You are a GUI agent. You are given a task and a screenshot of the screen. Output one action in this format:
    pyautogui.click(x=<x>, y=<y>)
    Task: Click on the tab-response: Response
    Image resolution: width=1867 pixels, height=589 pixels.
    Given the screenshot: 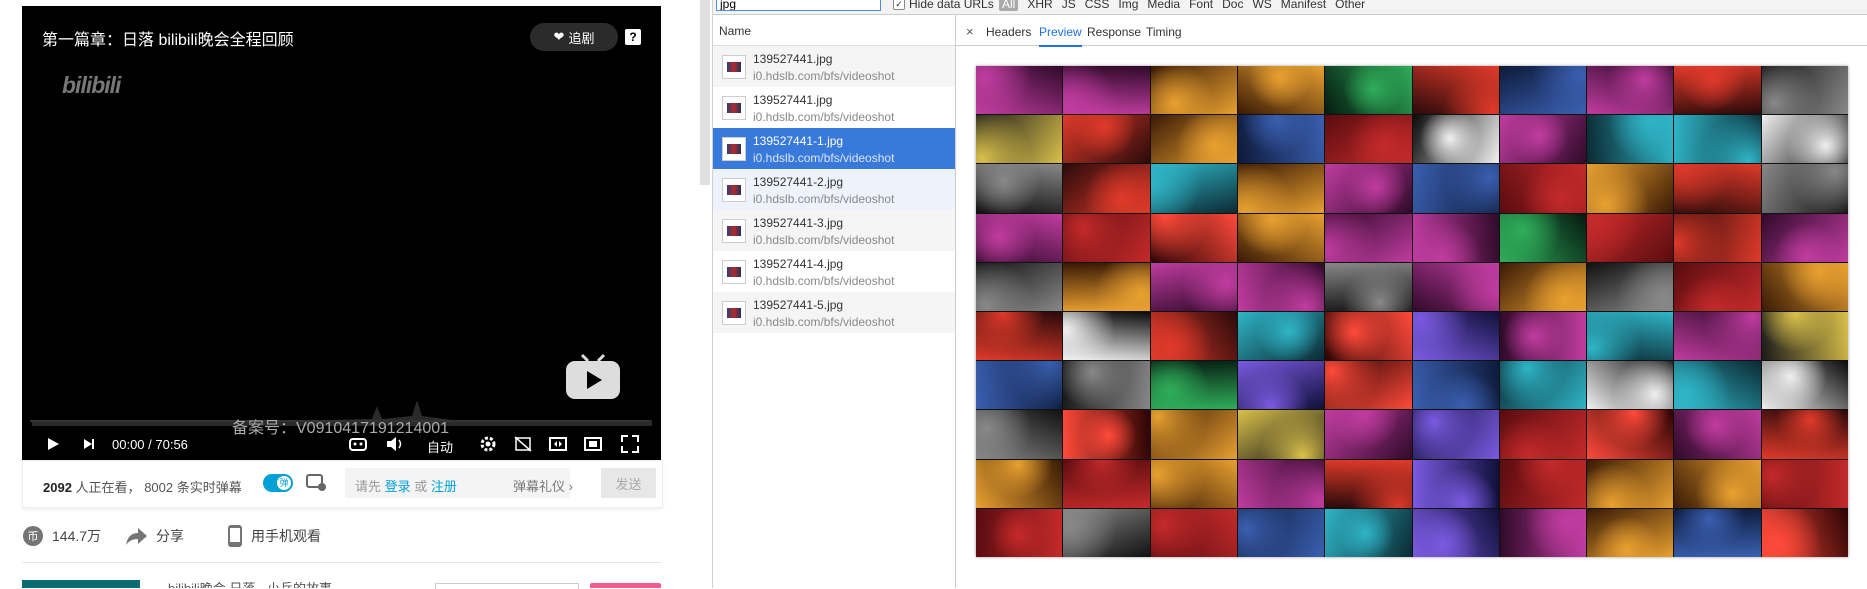 What is the action you would take?
    pyautogui.click(x=1114, y=32)
    